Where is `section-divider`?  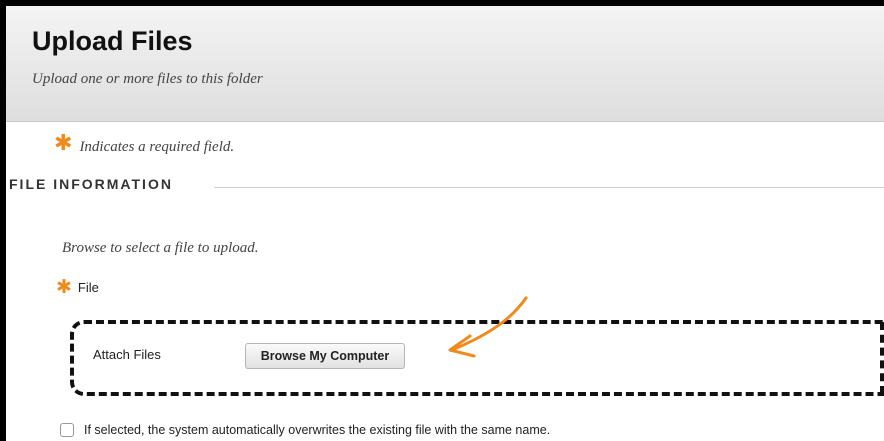 section-divider is located at coordinates (549, 187).